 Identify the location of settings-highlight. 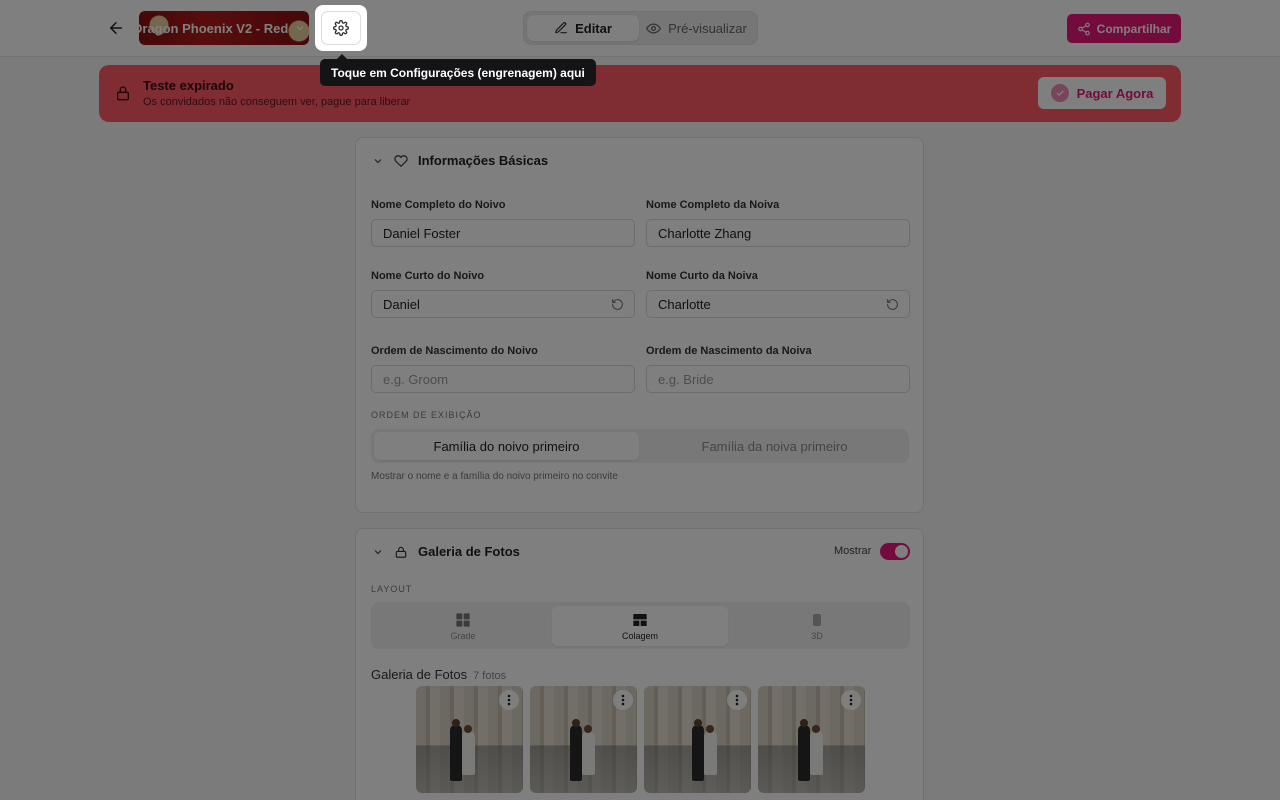
(341, 28).